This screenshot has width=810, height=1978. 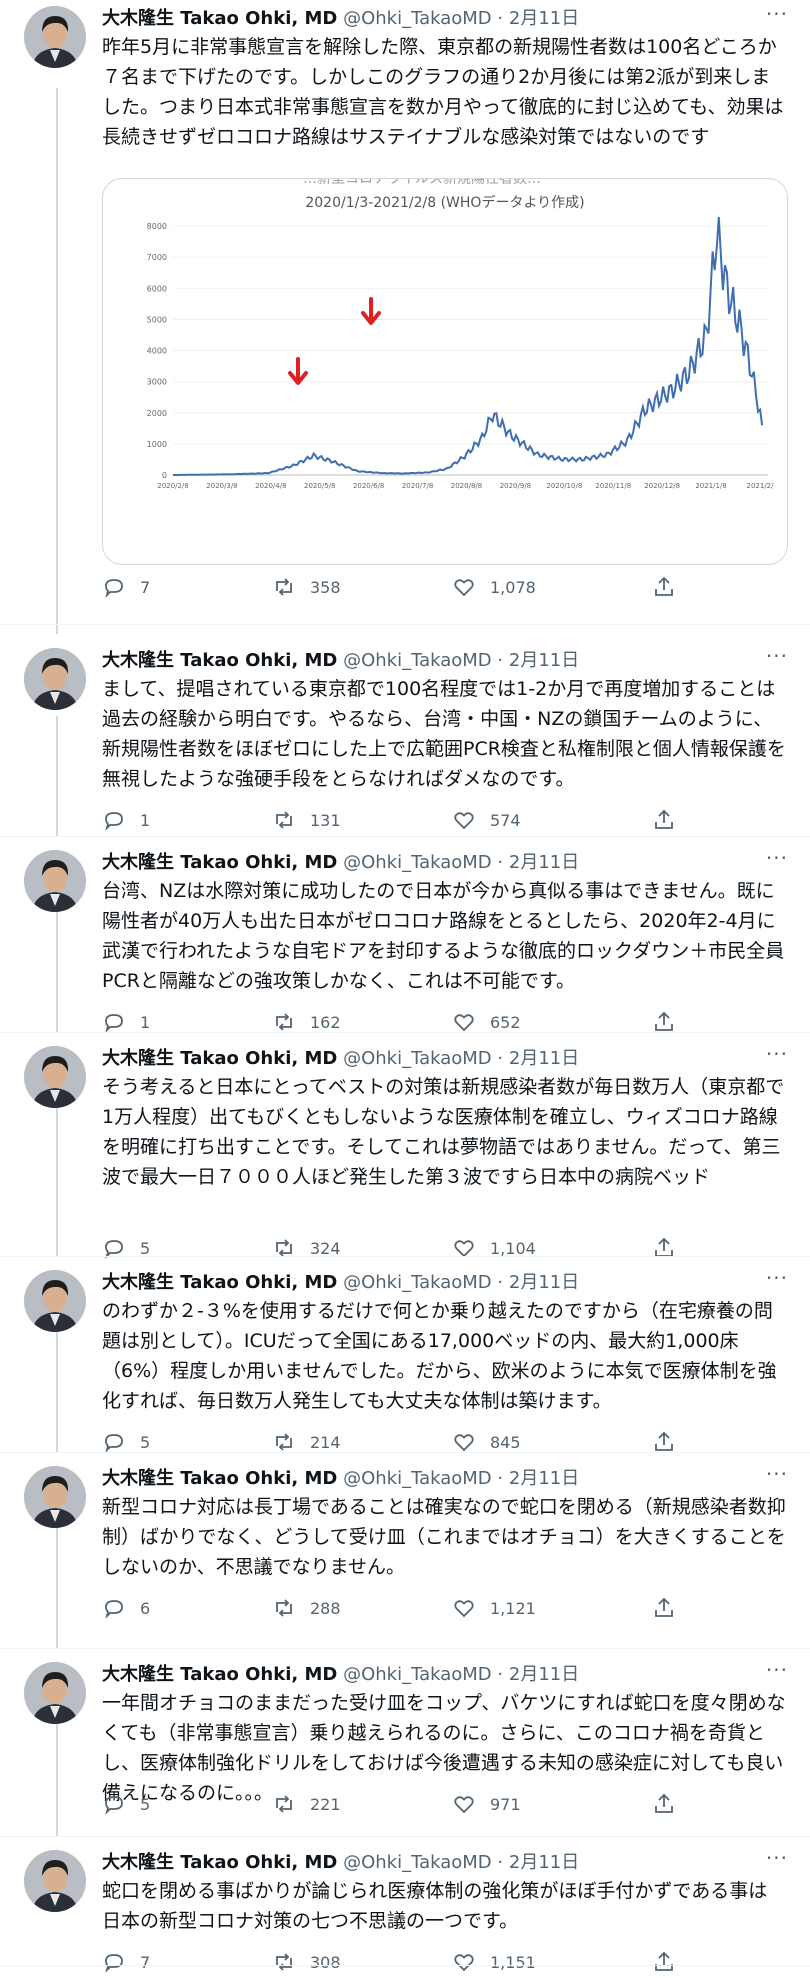 What do you see at coordinates (494, 1608) in the screenshot?
I see `like-button: 1,121` at bounding box center [494, 1608].